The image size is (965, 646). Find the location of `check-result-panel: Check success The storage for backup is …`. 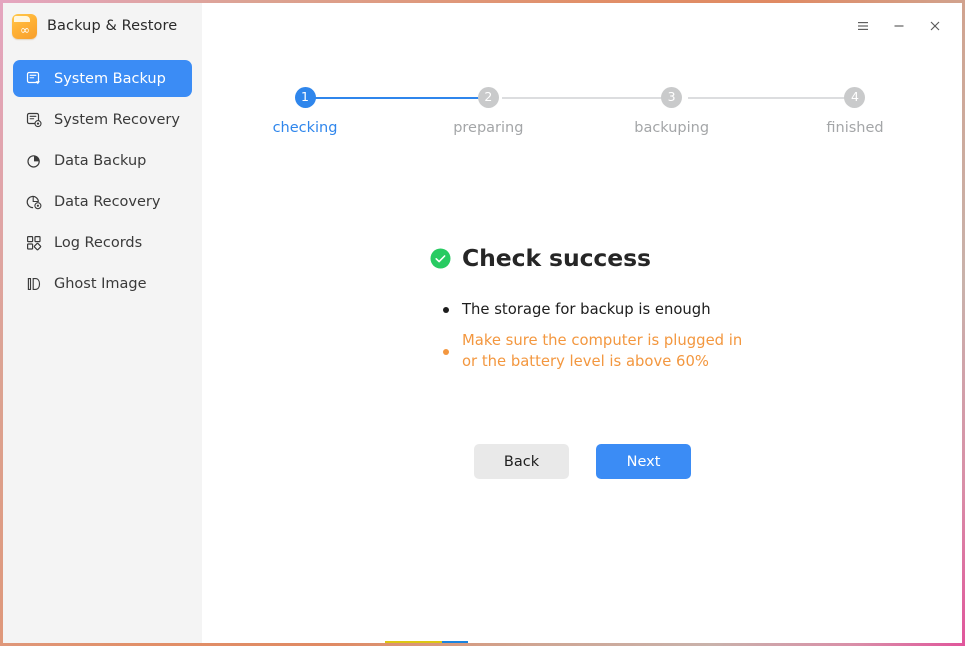

check-result-panel: Check success The storage for backup is … is located at coordinates (640, 313).